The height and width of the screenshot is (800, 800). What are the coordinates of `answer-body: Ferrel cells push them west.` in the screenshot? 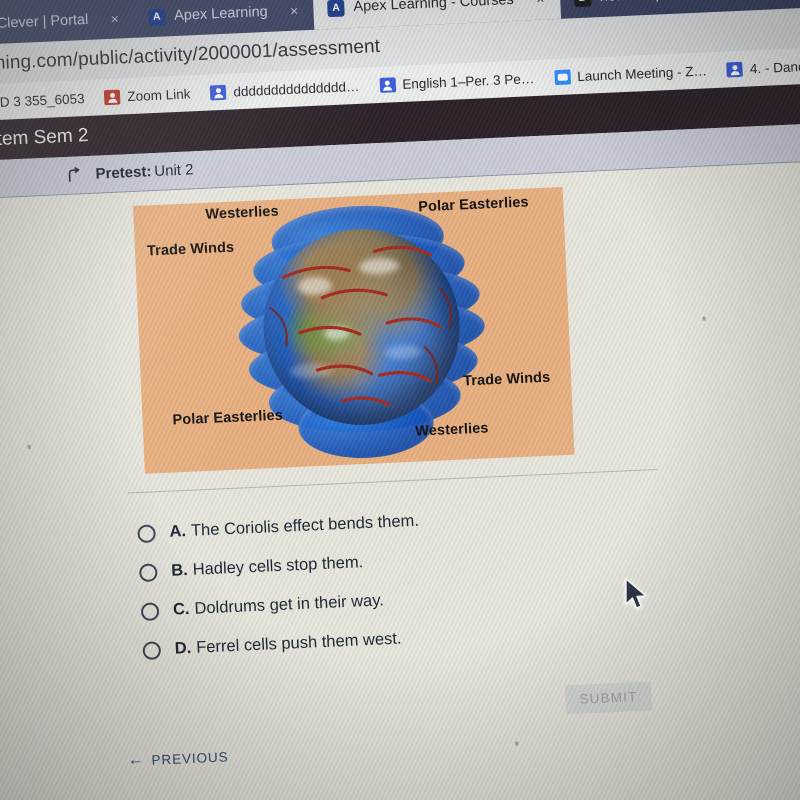 It's located at (298, 643).